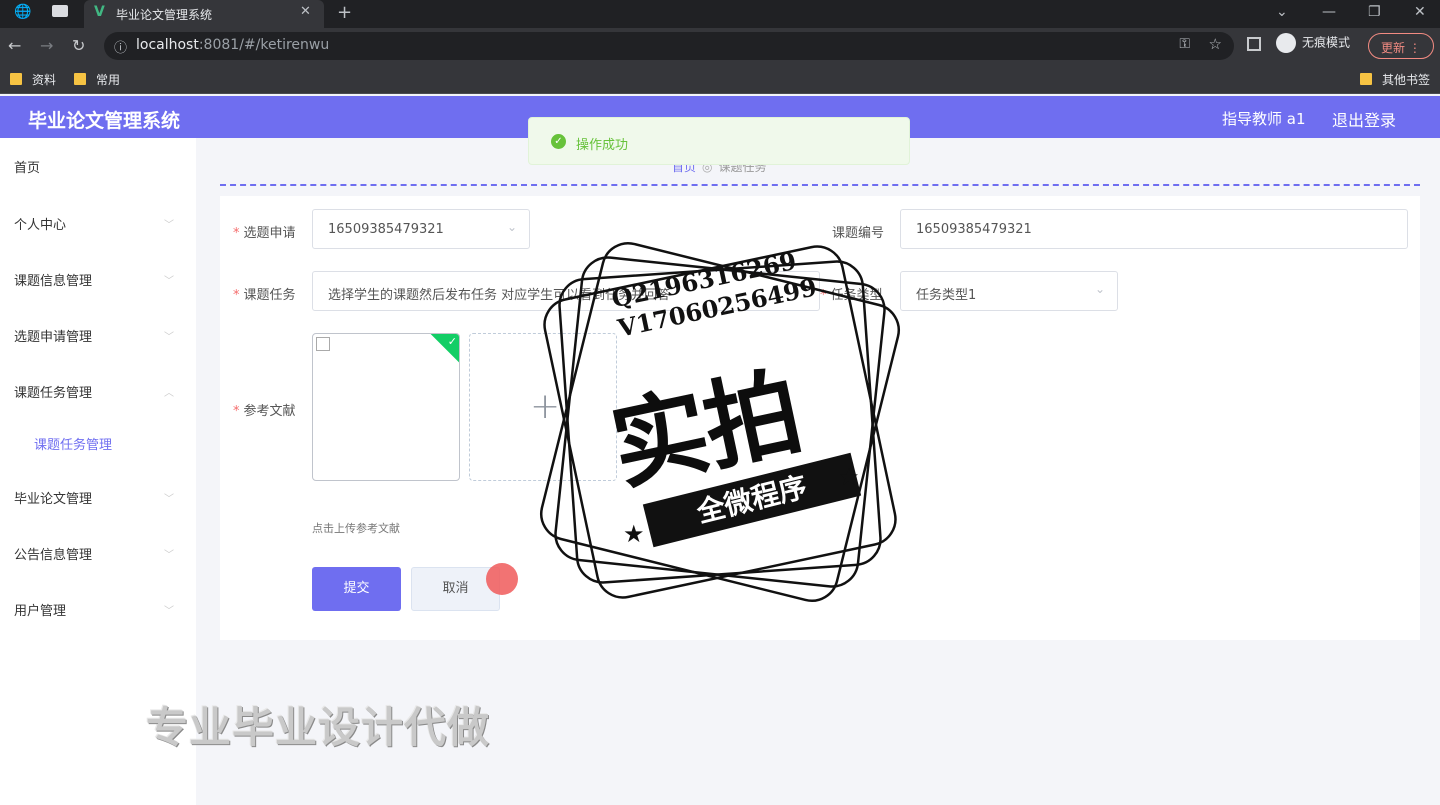 Image resolution: width=1440 pixels, height=805 pixels. Describe the element at coordinates (1009, 291) in the screenshot. I see `task-type-select: 任务类型1 ⌄` at that location.